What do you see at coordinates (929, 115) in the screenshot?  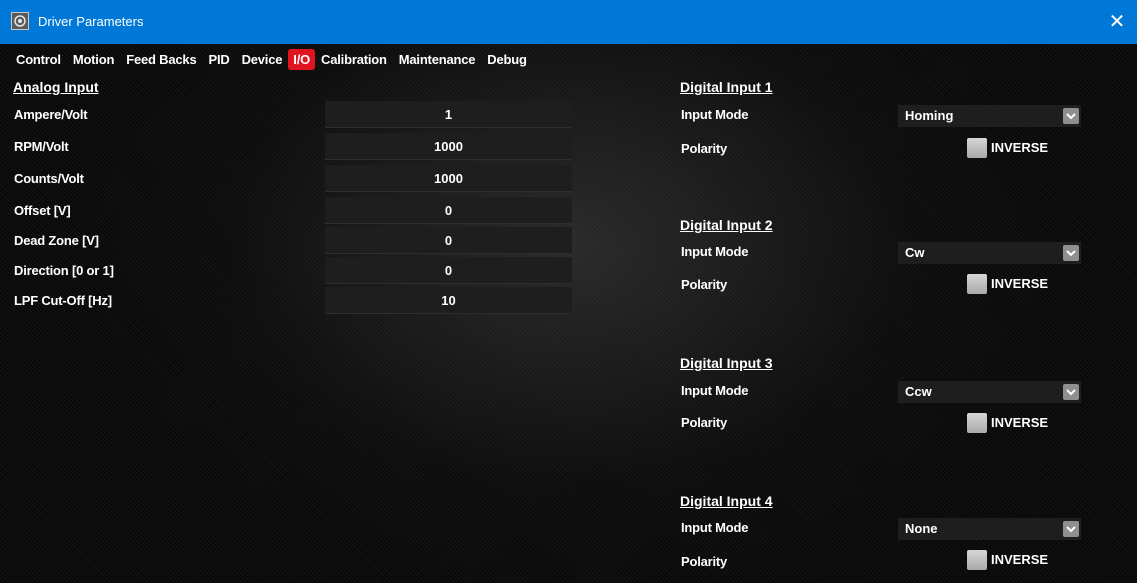 I see `digital-input-1-mode-value: Homing` at bounding box center [929, 115].